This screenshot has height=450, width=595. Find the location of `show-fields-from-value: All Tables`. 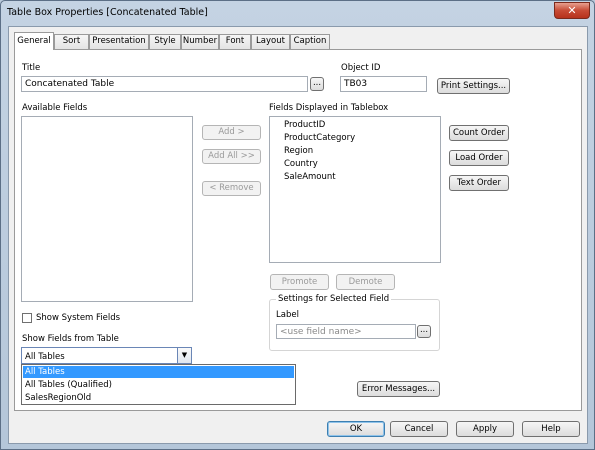

show-fields-from-value: All Tables is located at coordinates (45, 357).